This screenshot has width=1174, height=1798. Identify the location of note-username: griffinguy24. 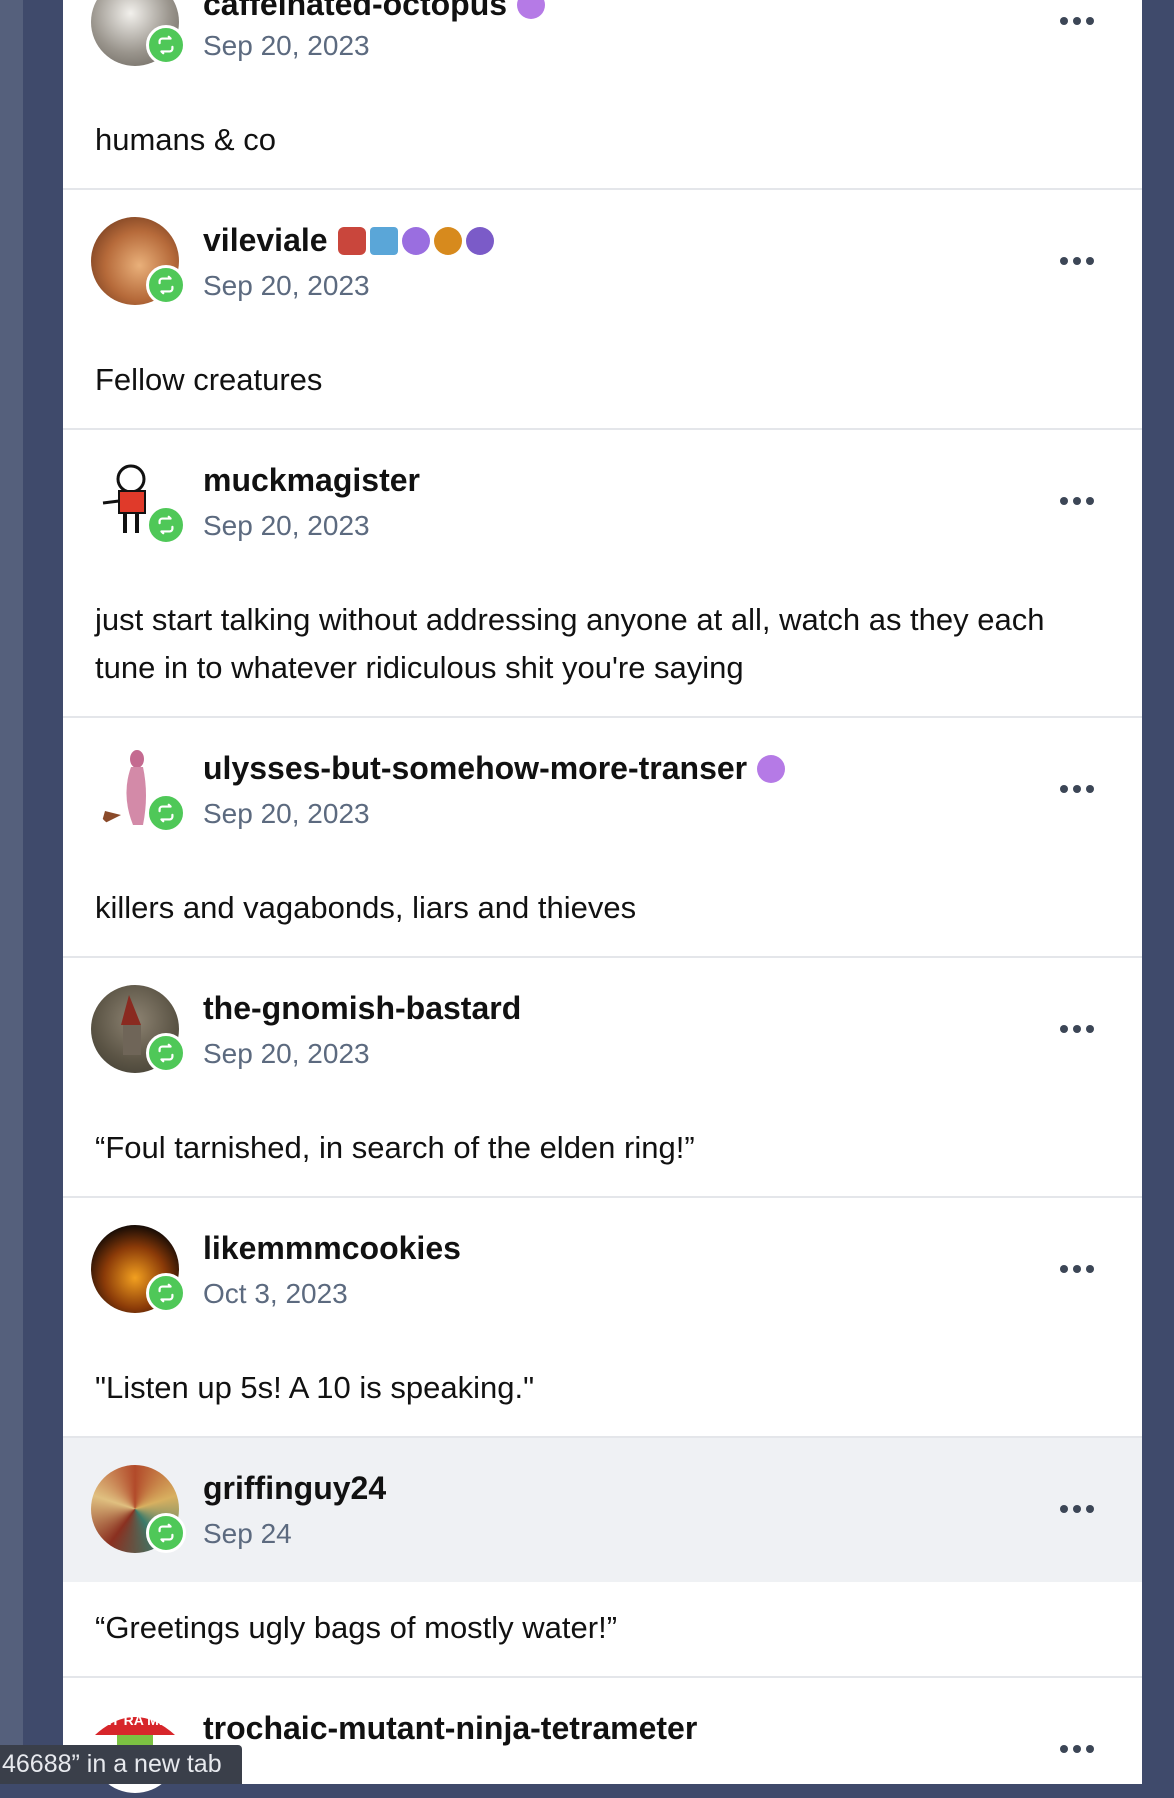
(294, 1488).